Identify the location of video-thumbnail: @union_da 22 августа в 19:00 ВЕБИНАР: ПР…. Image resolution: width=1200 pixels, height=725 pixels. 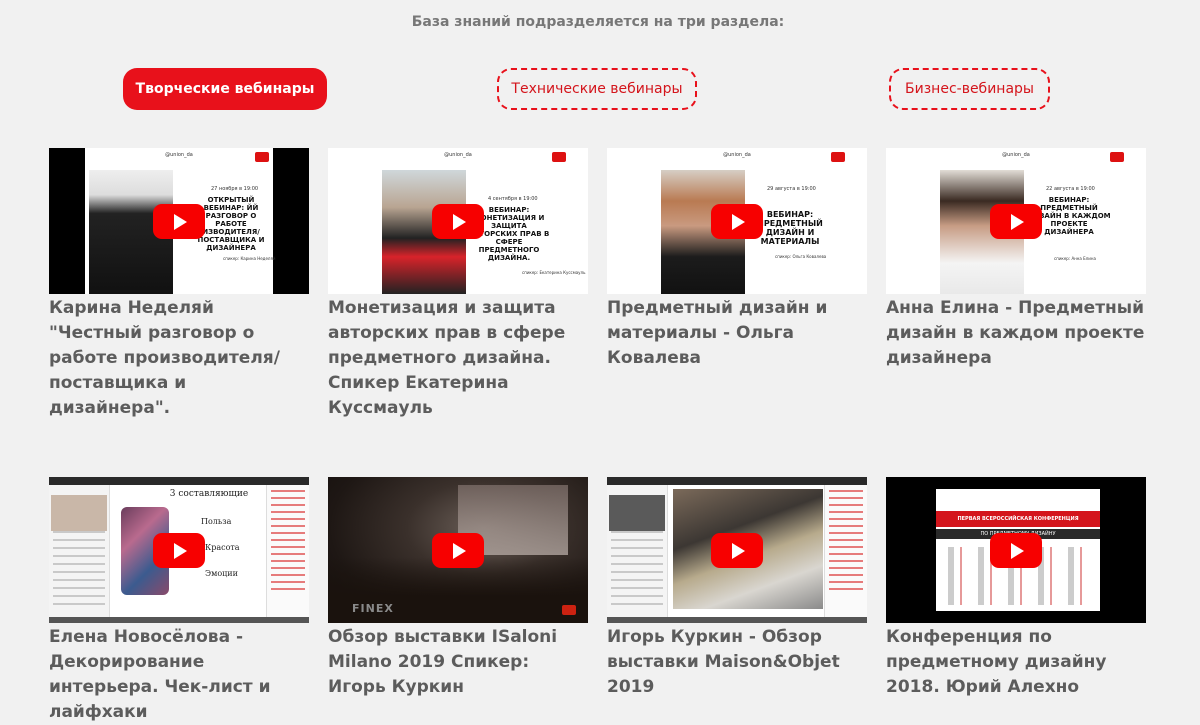
(1016, 221).